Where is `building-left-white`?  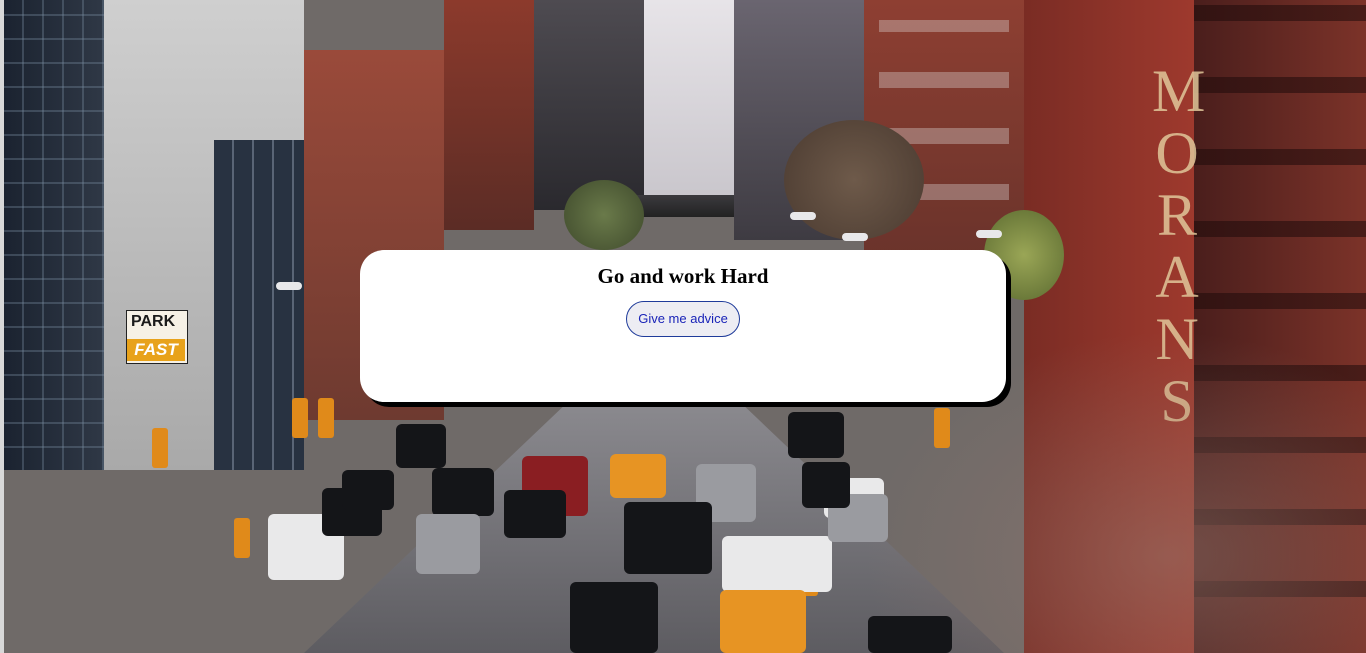 building-left-white is located at coordinates (204, 235).